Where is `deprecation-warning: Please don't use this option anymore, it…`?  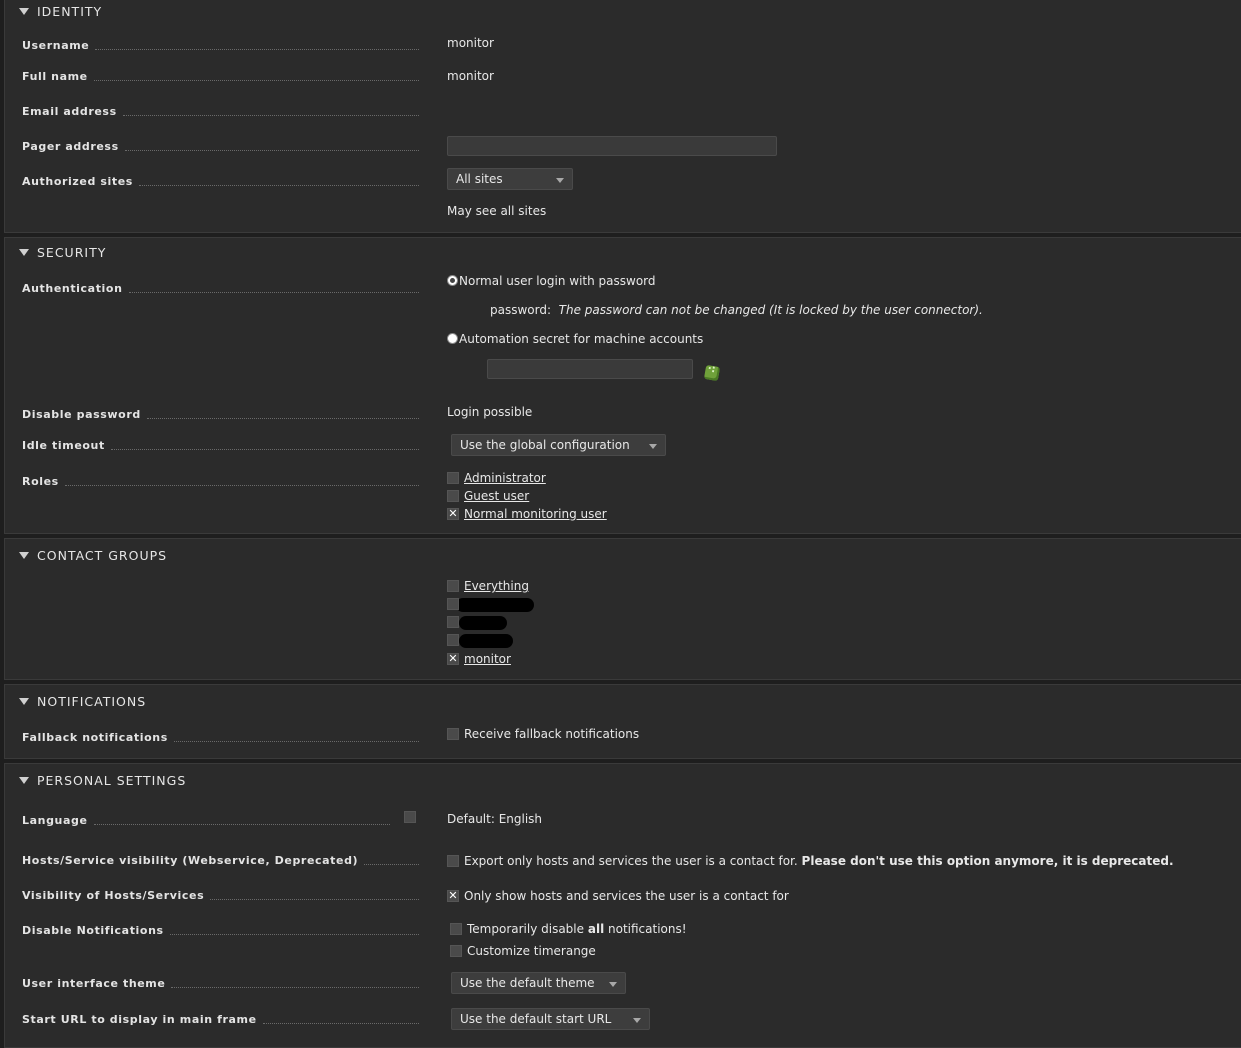 deprecation-warning: Please don't use this option anymore, it… is located at coordinates (987, 861).